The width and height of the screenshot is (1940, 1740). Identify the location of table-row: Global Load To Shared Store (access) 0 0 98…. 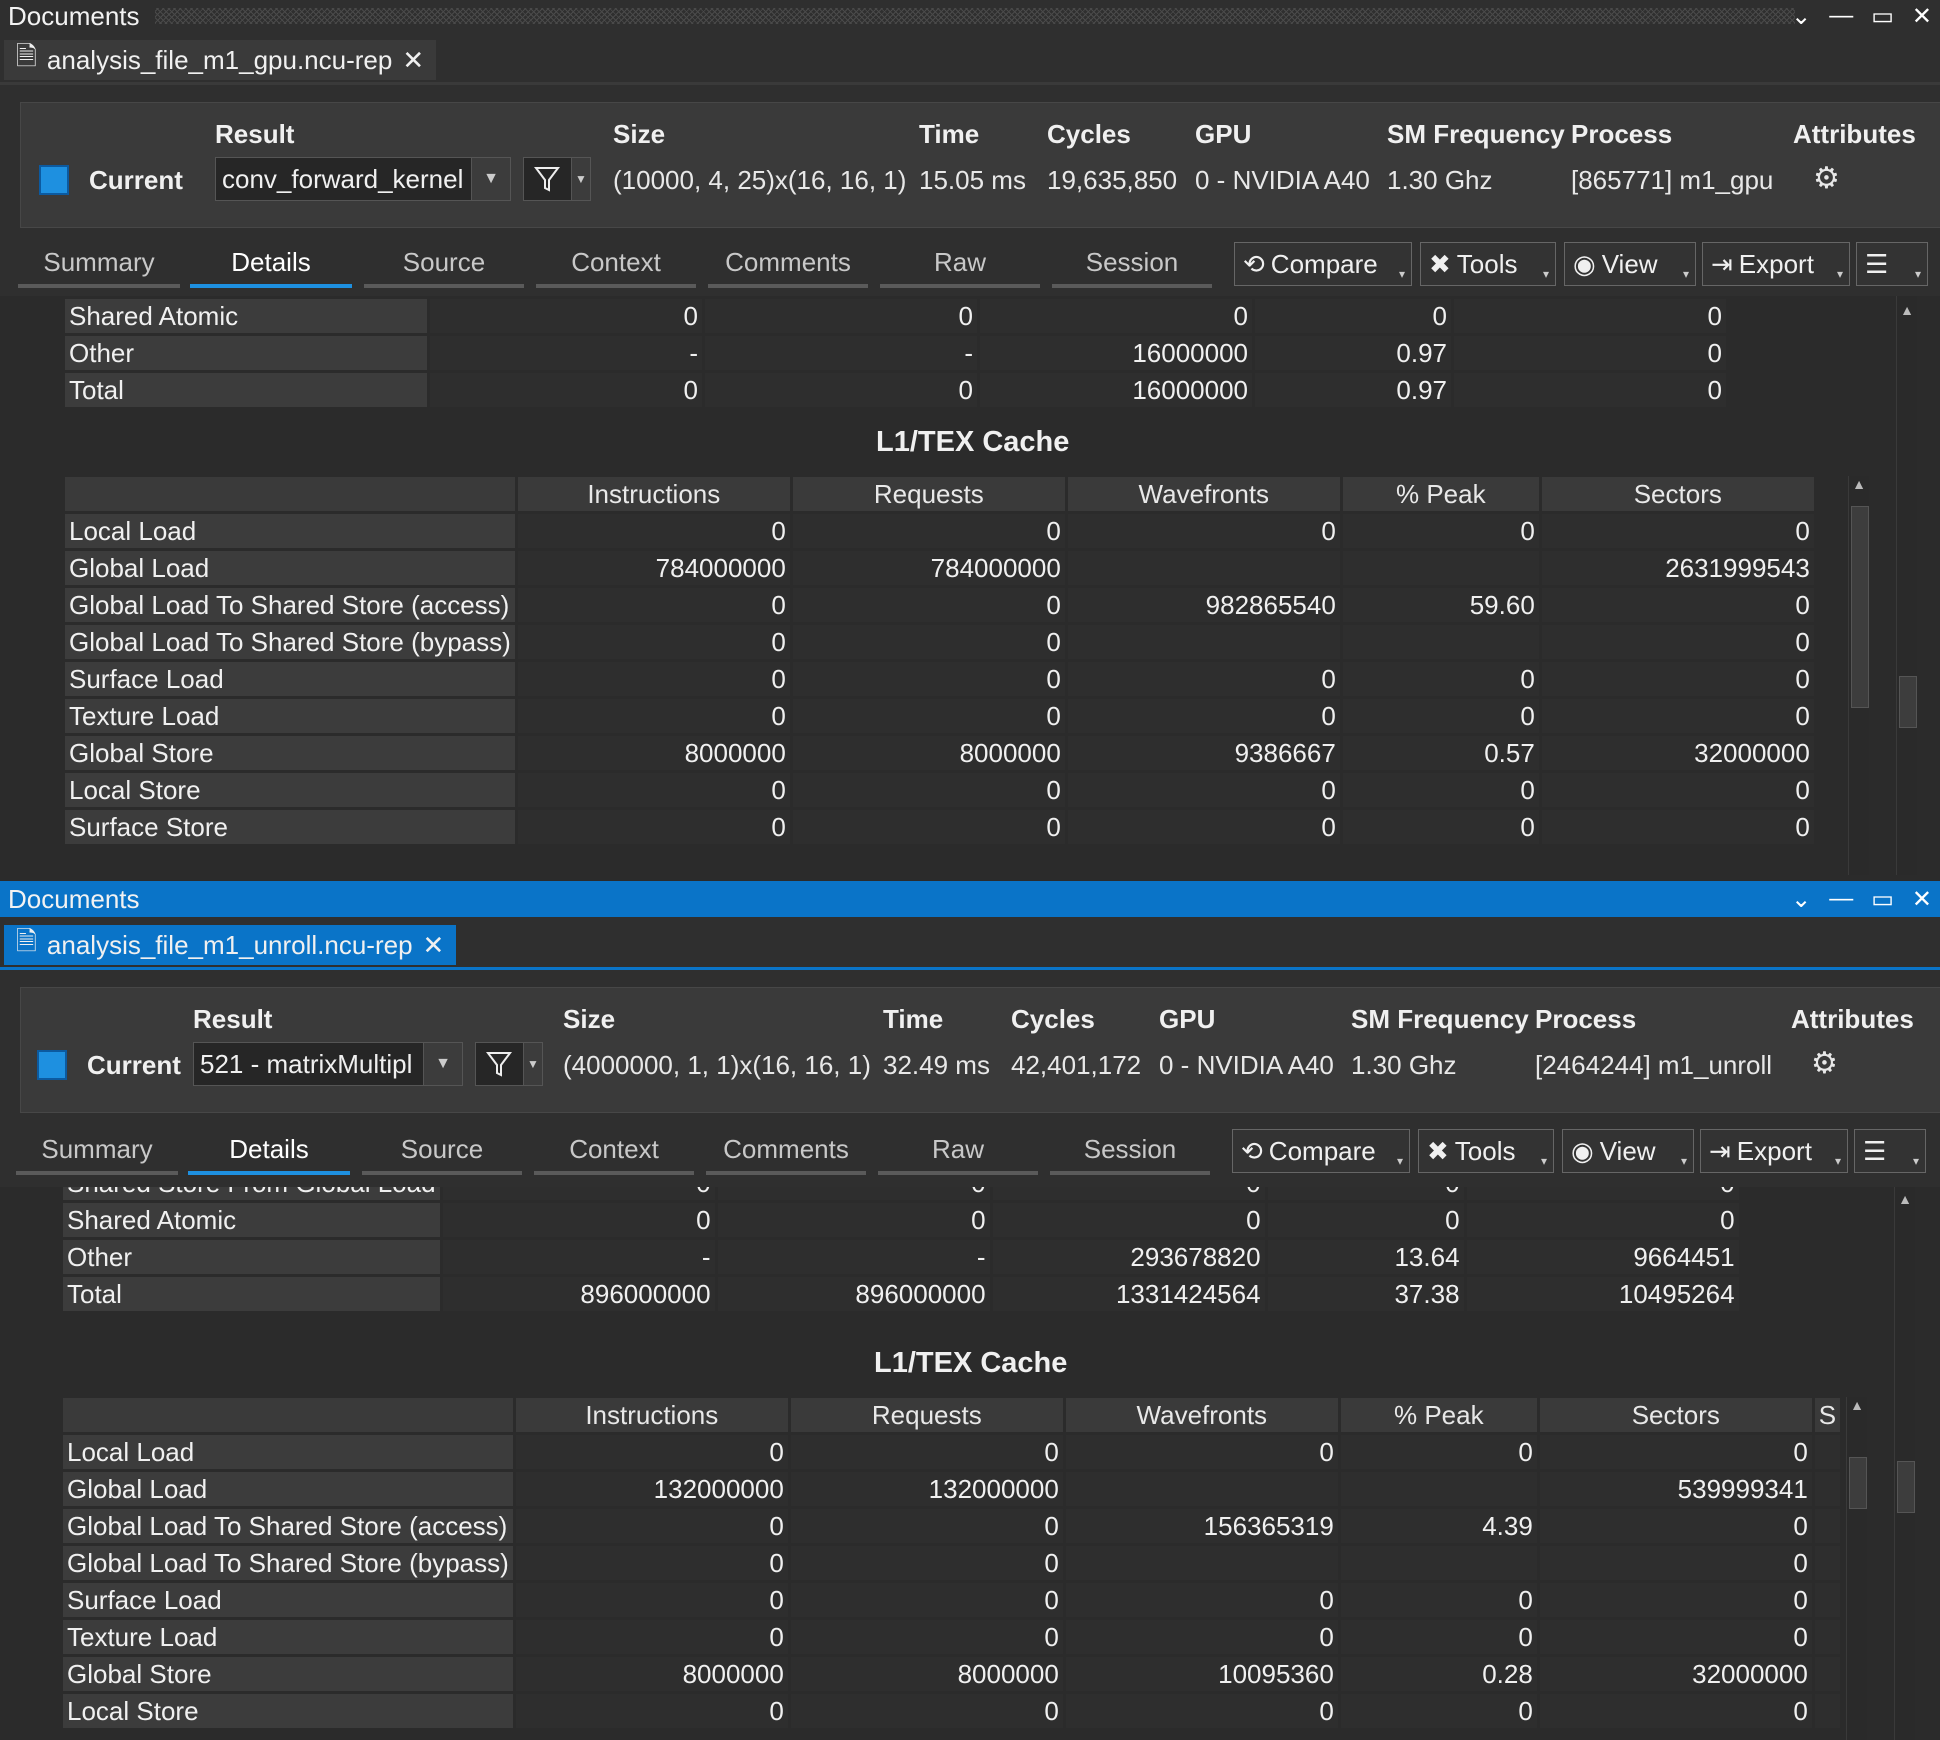
(939, 605).